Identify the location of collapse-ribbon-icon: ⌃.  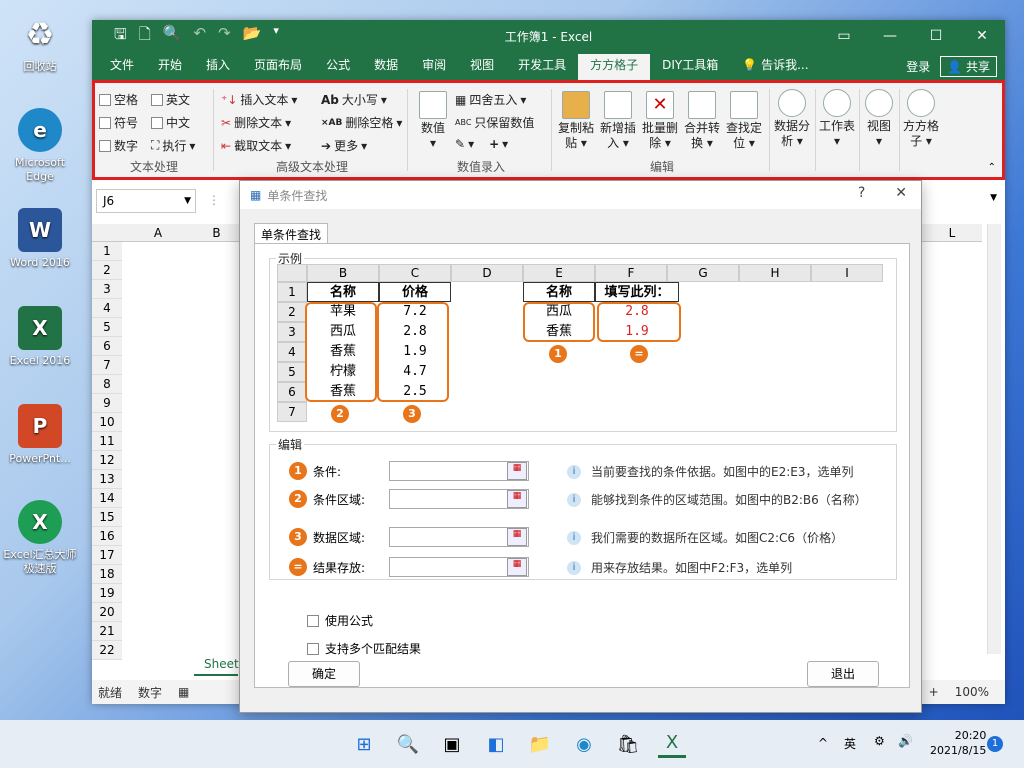
(992, 167).